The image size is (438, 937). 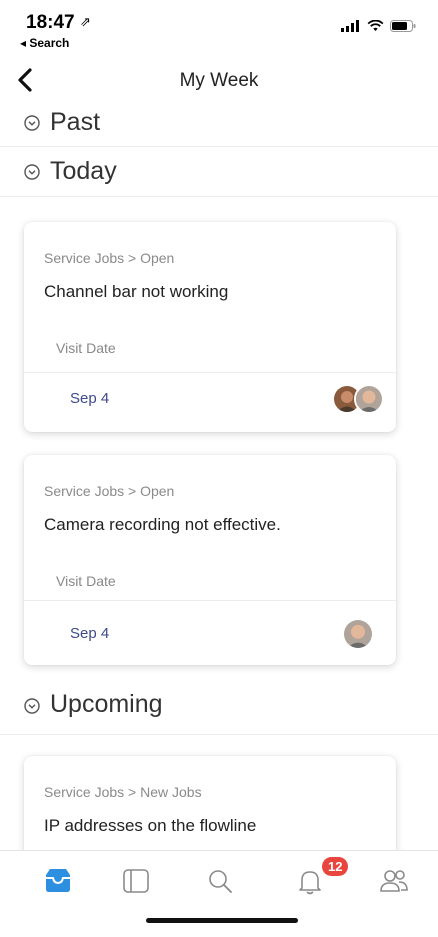 What do you see at coordinates (219, 30) in the screenshot?
I see `status-bar: 18:47 ⇗ ◂ Search` at bounding box center [219, 30].